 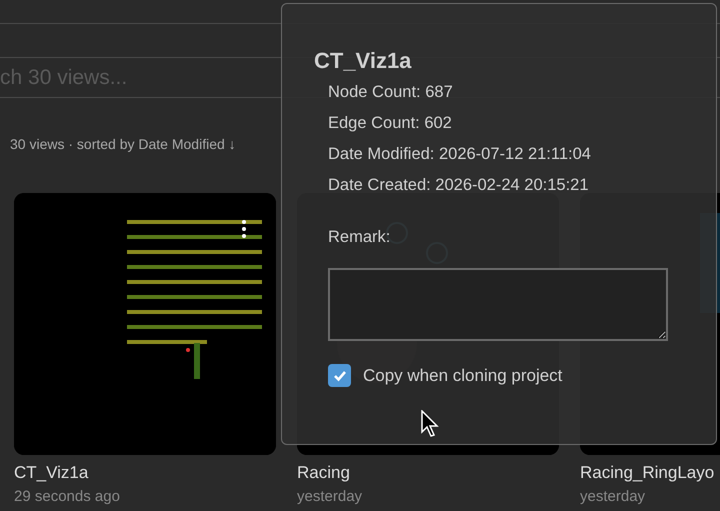 I want to click on checkbox-label: Copy when cloning project, so click(x=462, y=375).